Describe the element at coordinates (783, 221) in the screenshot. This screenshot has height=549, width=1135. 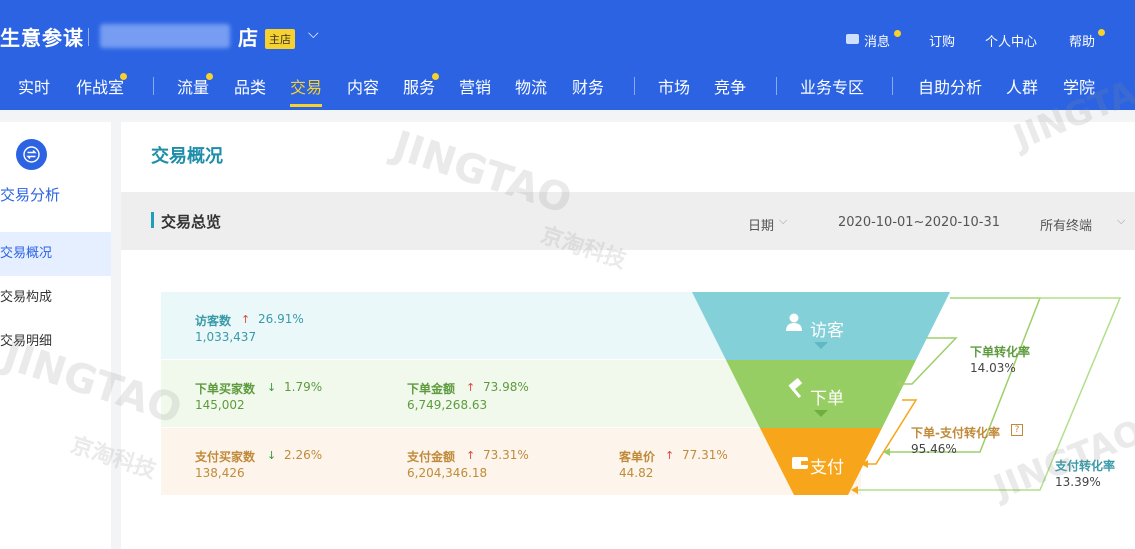
I see `date-chevron-down-icon: ⌵` at that location.